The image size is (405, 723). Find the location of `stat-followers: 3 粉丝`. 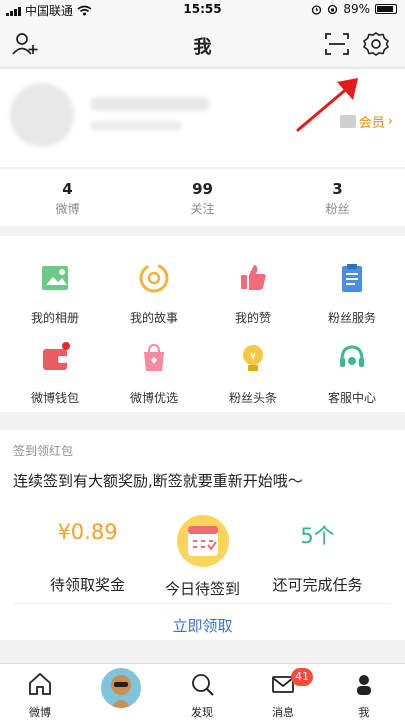

stat-followers: 3 粉丝 is located at coordinates (337, 197).